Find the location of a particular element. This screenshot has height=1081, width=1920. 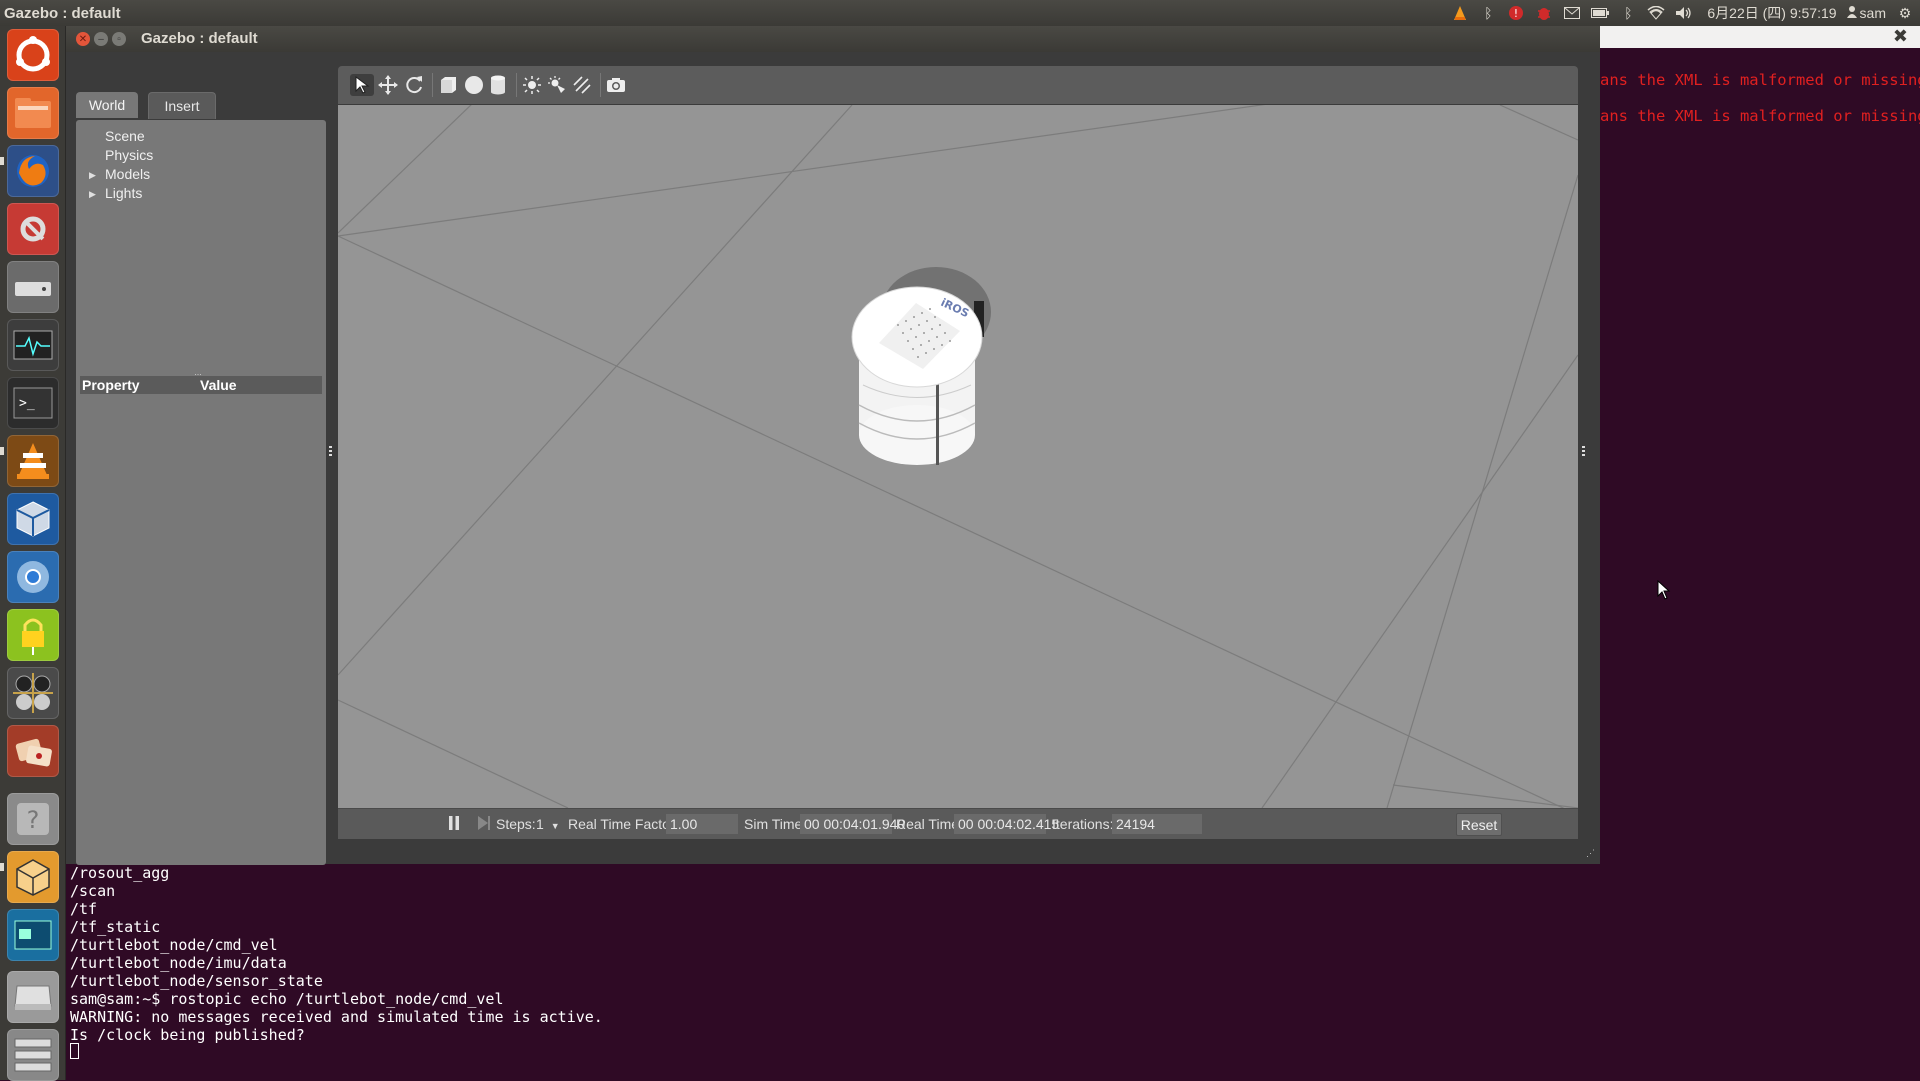

tab-world-label: World is located at coordinates (107, 105).